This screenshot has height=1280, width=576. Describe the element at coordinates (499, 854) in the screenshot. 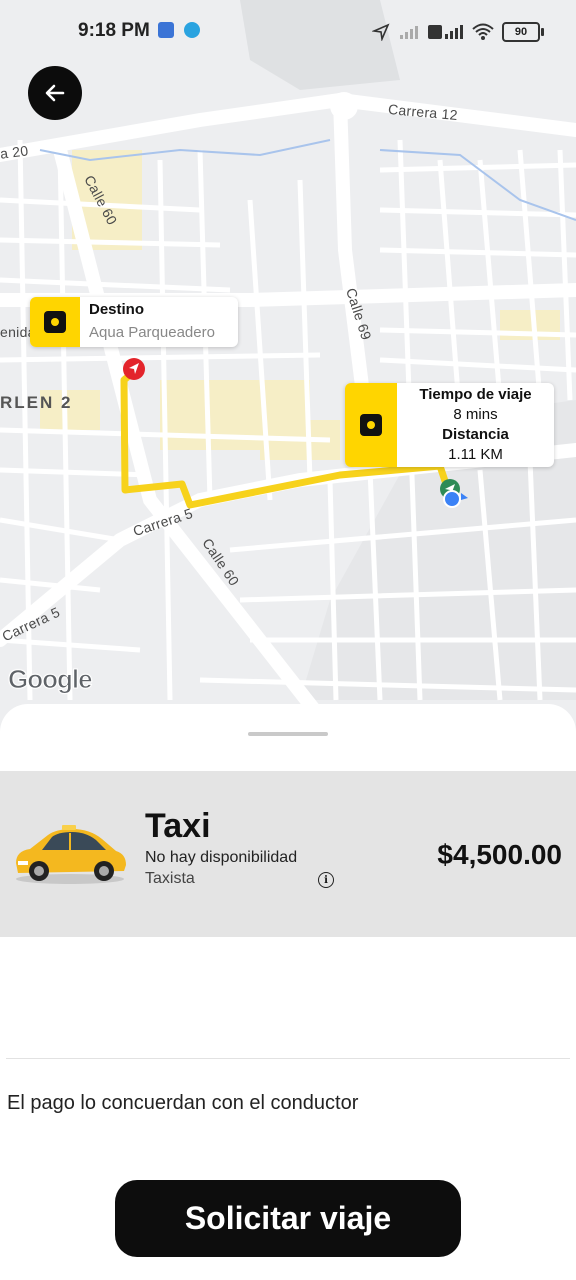

I see `ride-price: $4,500.00` at that location.